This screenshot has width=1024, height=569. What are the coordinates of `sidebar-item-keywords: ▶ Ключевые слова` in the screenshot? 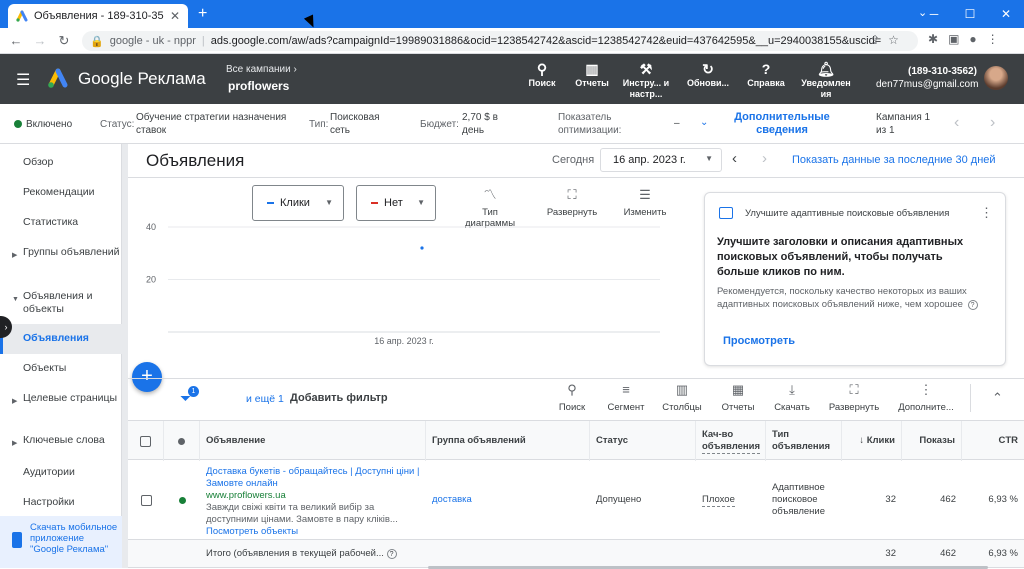 It's located at (61, 440).